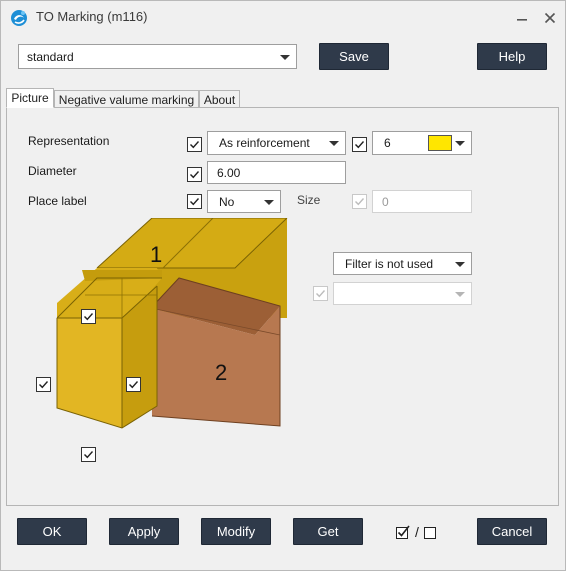  What do you see at coordinates (550, 18) in the screenshot?
I see `close-icon` at bounding box center [550, 18].